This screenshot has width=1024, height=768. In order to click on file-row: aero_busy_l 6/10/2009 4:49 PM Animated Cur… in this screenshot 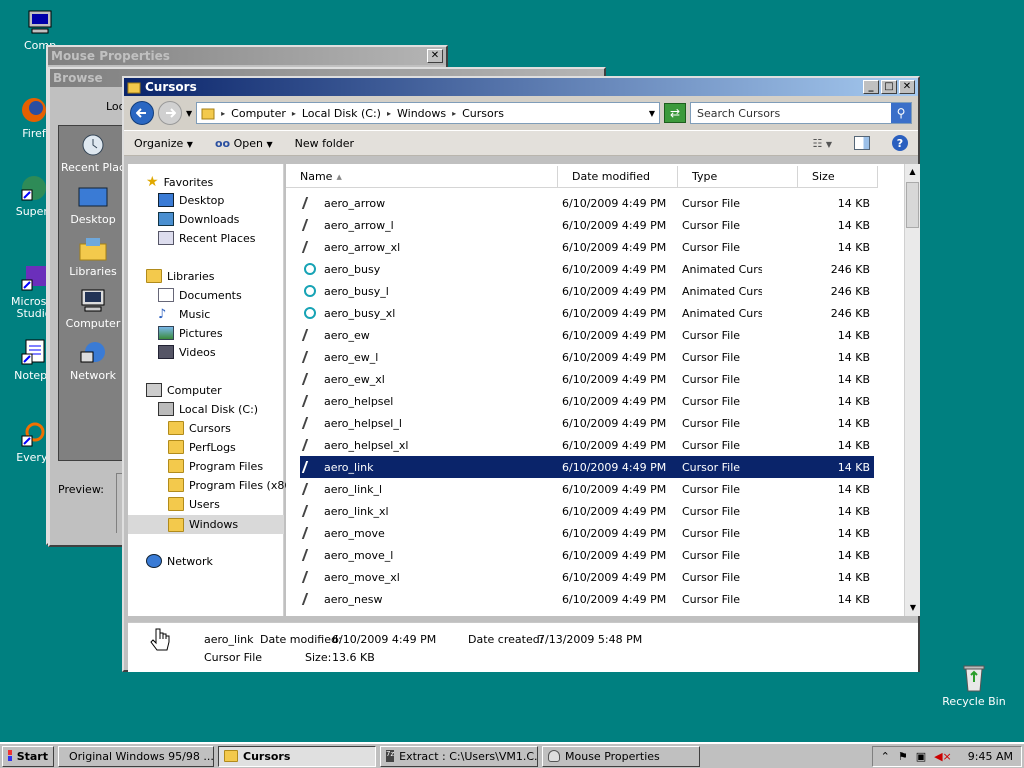, I will do `click(587, 291)`.